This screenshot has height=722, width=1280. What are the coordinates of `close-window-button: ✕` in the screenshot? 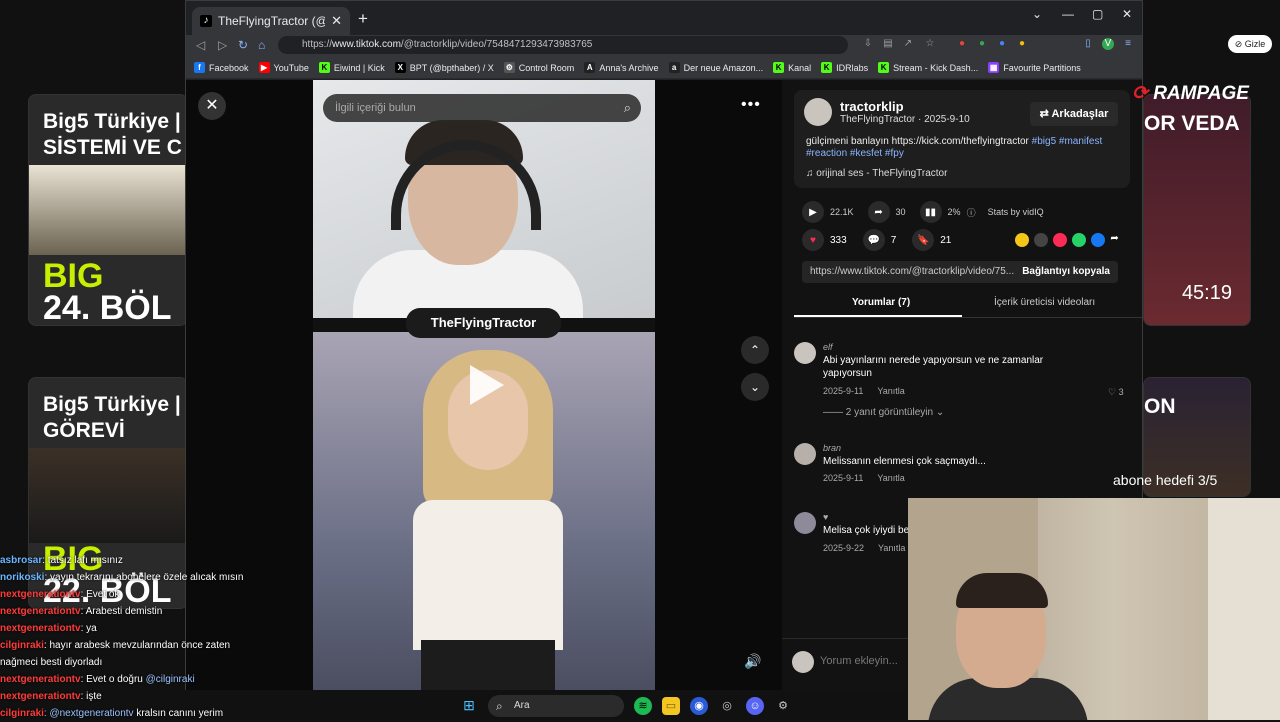 It's located at (1127, 14).